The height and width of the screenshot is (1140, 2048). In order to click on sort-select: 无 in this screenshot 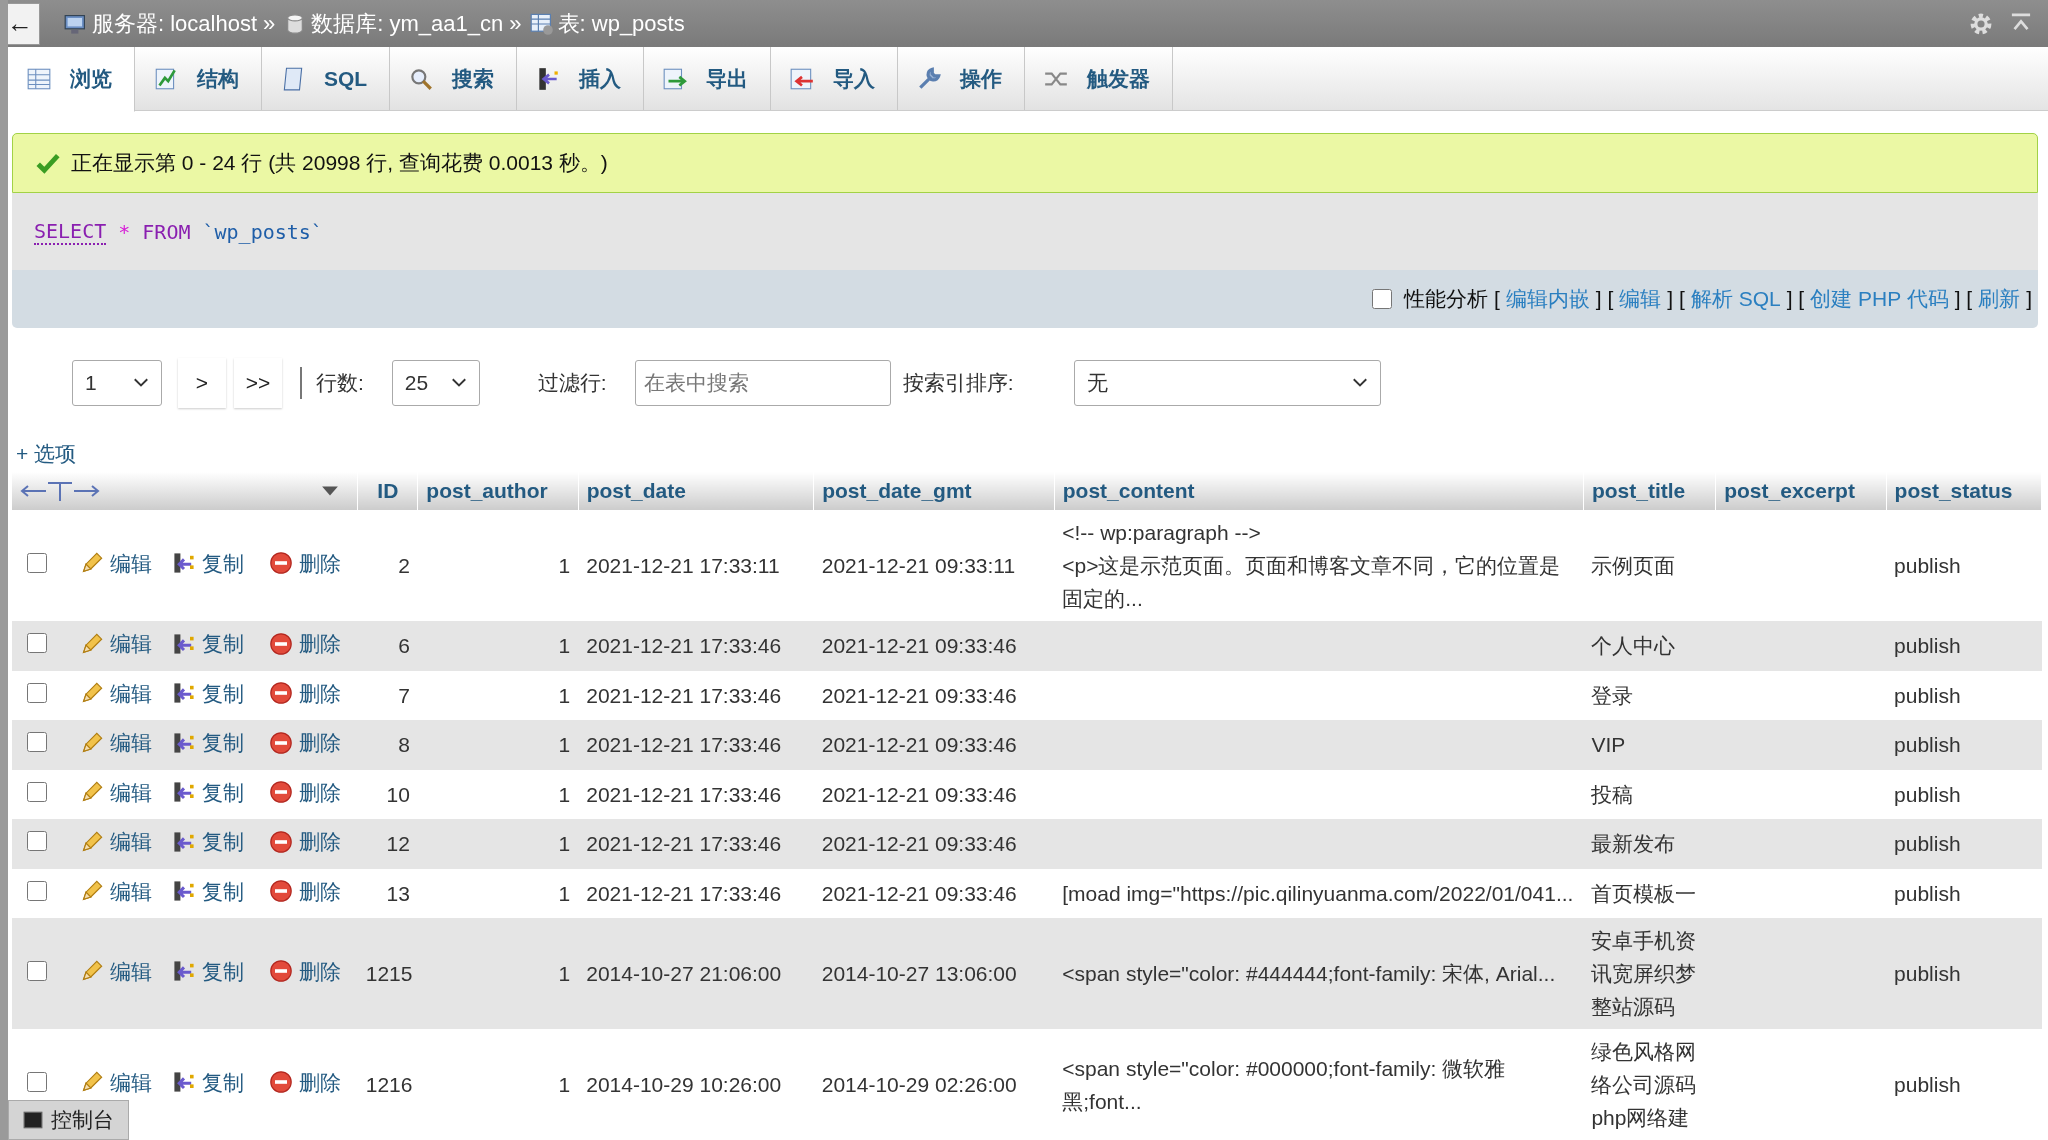, I will do `click(1227, 383)`.